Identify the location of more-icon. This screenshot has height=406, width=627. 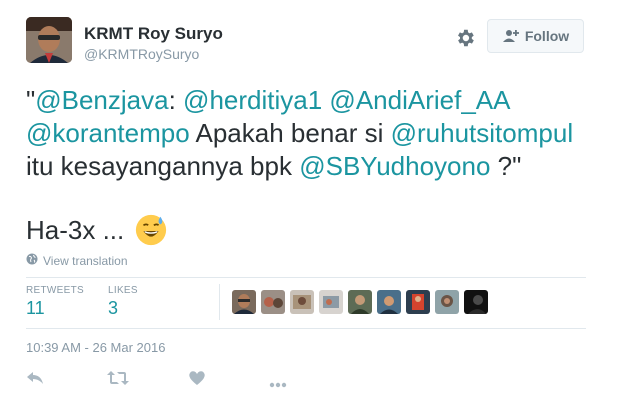
(278, 384).